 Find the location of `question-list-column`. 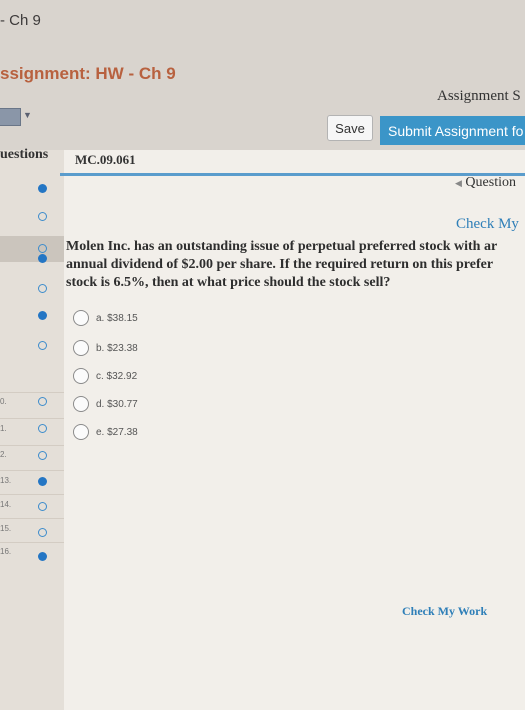

question-list-column is located at coordinates (32, 430).